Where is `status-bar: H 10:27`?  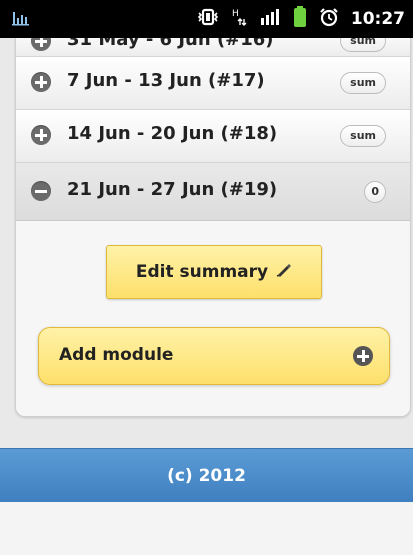
status-bar: H 10:27 is located at coordinates (206, 19).